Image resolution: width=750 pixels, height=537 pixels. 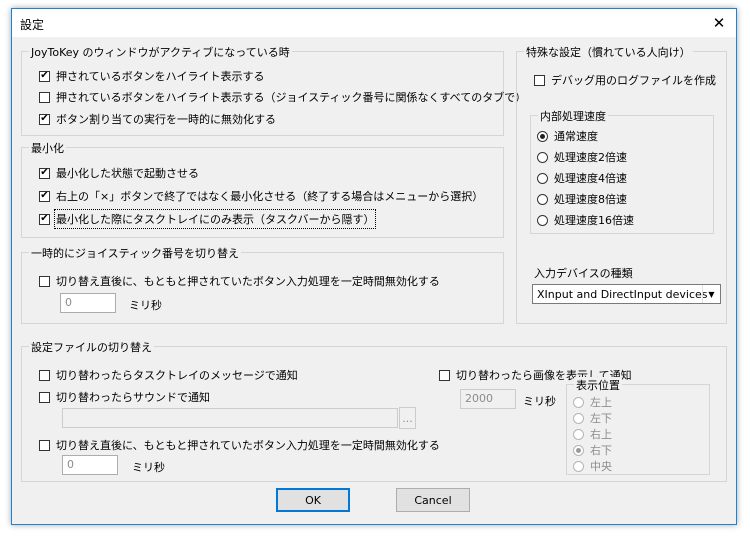 What do you see at coordinates (601, 450) in the screenshot?
I see `radio-label: 右下` at bounding box center [601, 450].